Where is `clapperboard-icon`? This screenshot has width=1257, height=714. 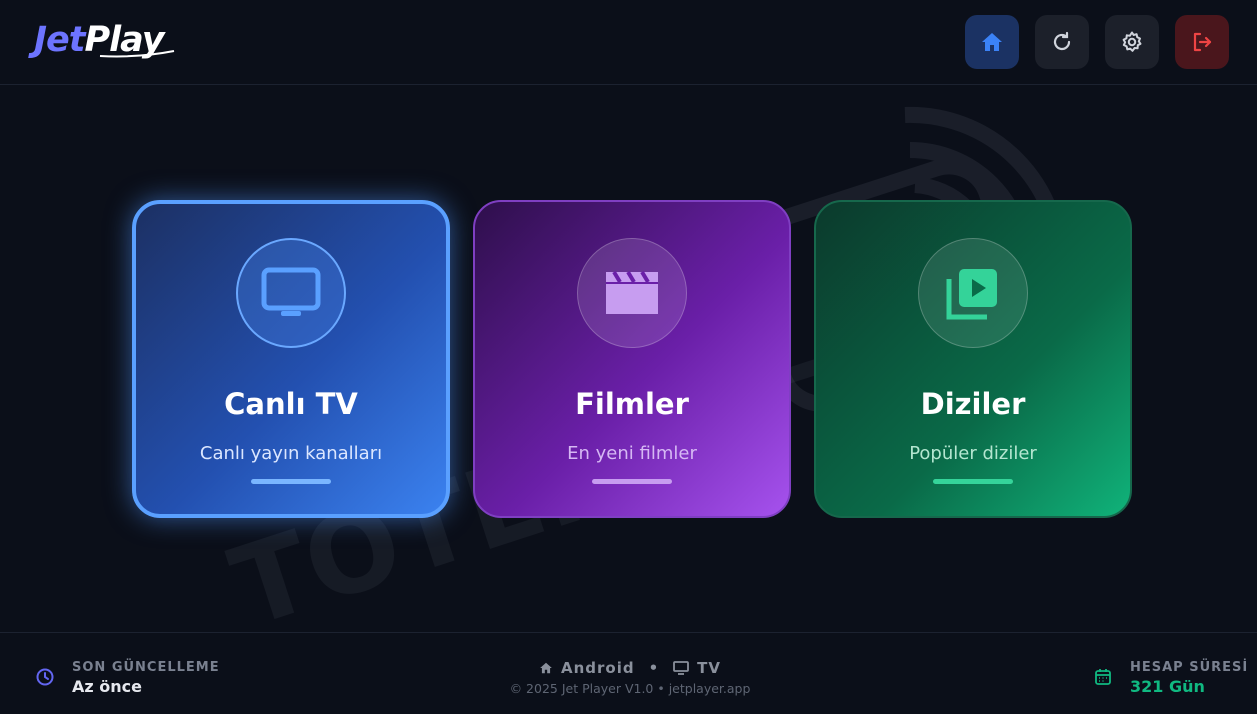
clapperboard-icon is located at coordinates (632, 292).